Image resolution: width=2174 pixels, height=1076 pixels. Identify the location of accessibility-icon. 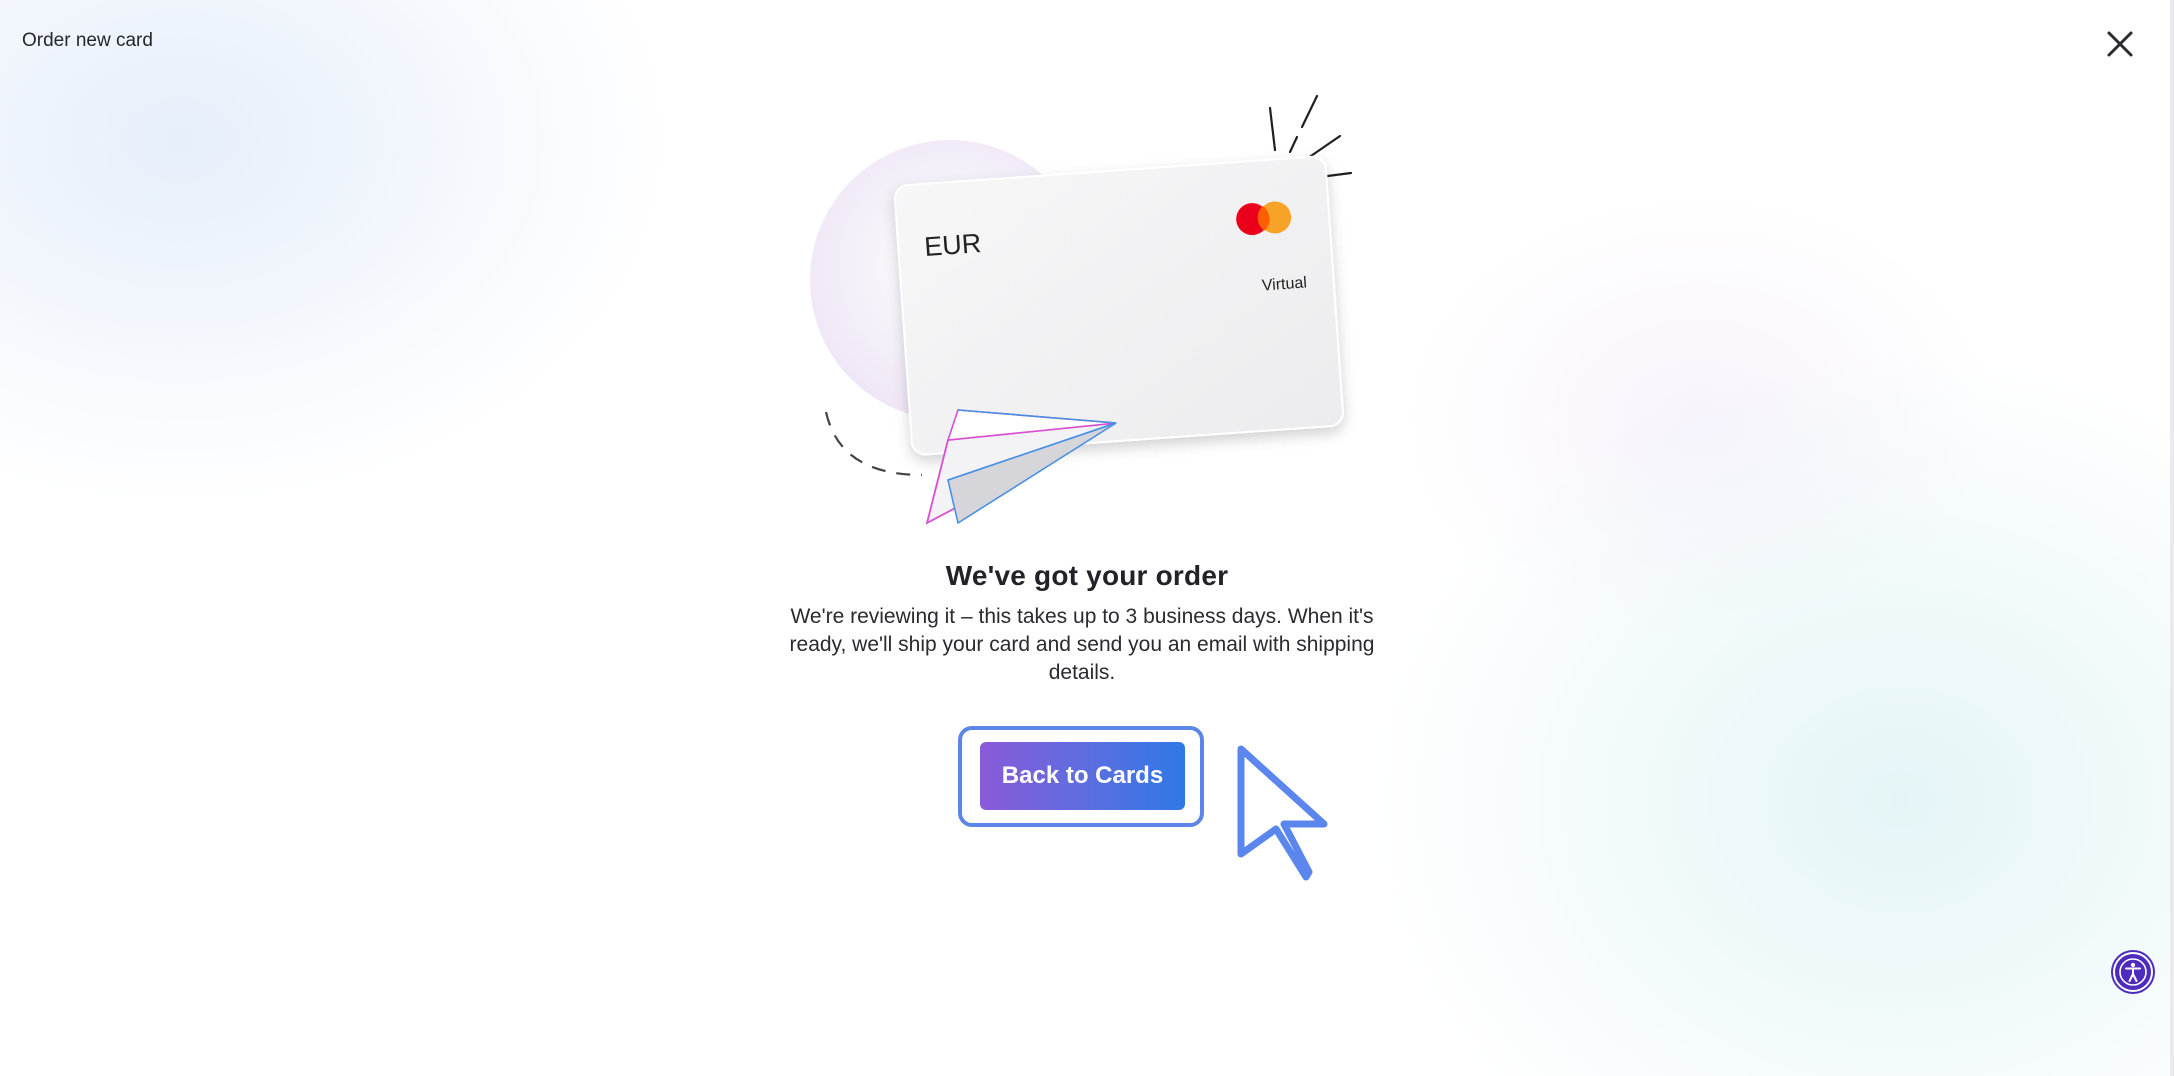
(2133, 972).